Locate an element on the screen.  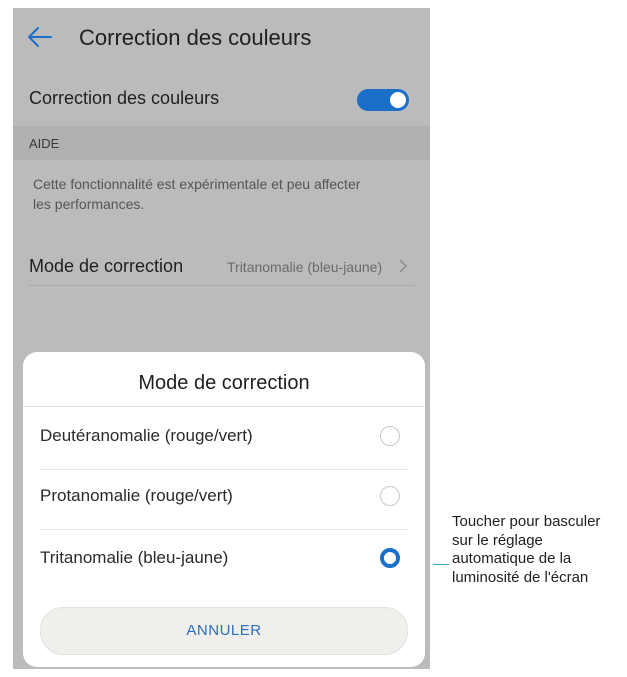
arrow-left-icon is located at coordinates (40, 37).